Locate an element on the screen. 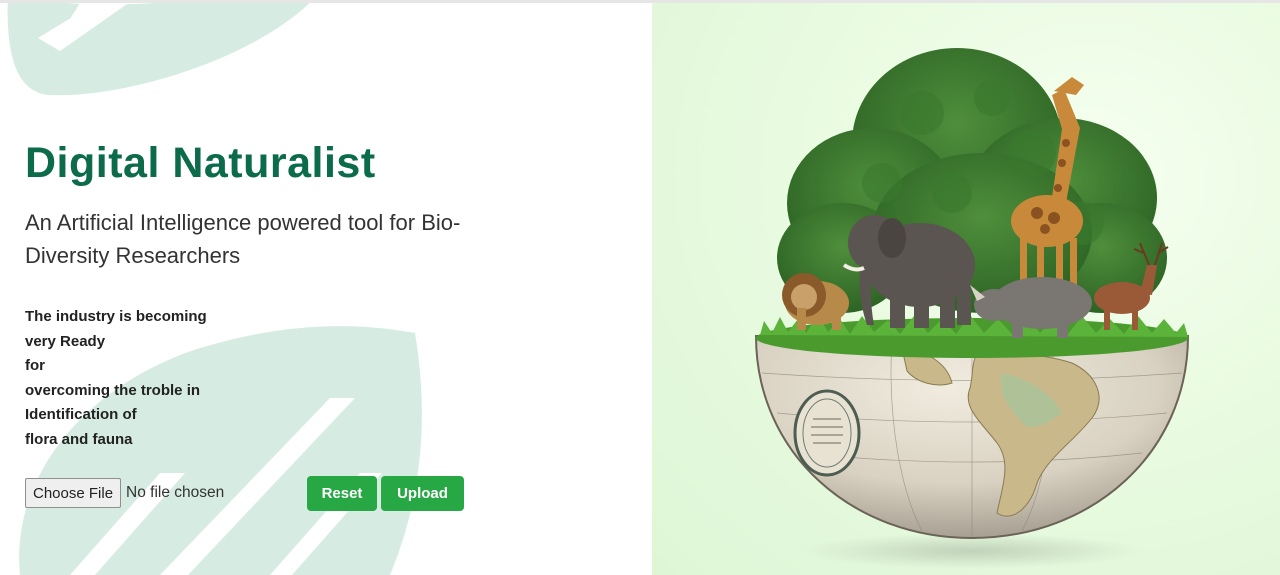  choose-file-button: Choose File is located at coordinates (73, 493).